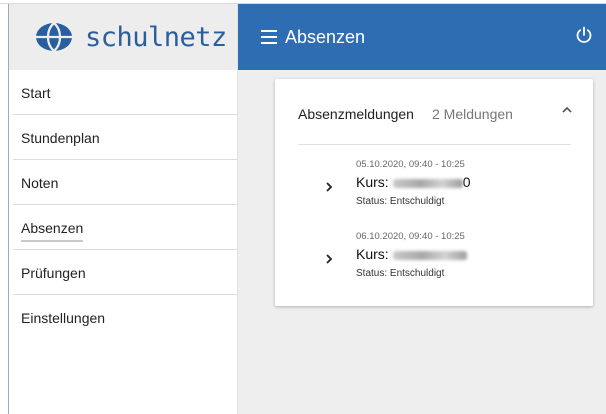  What do you see at coordinates (54, 37) in the screenshot?
I see `globe-logo-icon` at bounding box center [54, 37].